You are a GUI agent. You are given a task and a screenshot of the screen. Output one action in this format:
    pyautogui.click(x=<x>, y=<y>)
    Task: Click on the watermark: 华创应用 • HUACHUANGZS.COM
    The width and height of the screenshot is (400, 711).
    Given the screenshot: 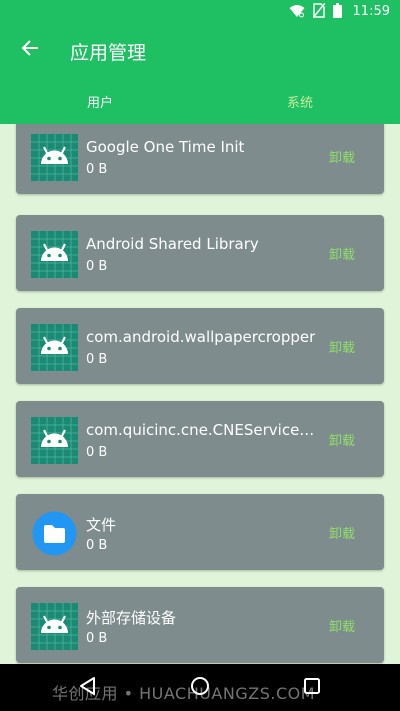 What is the action you would take?
    pyautogui.click(x=184, y=693)
    